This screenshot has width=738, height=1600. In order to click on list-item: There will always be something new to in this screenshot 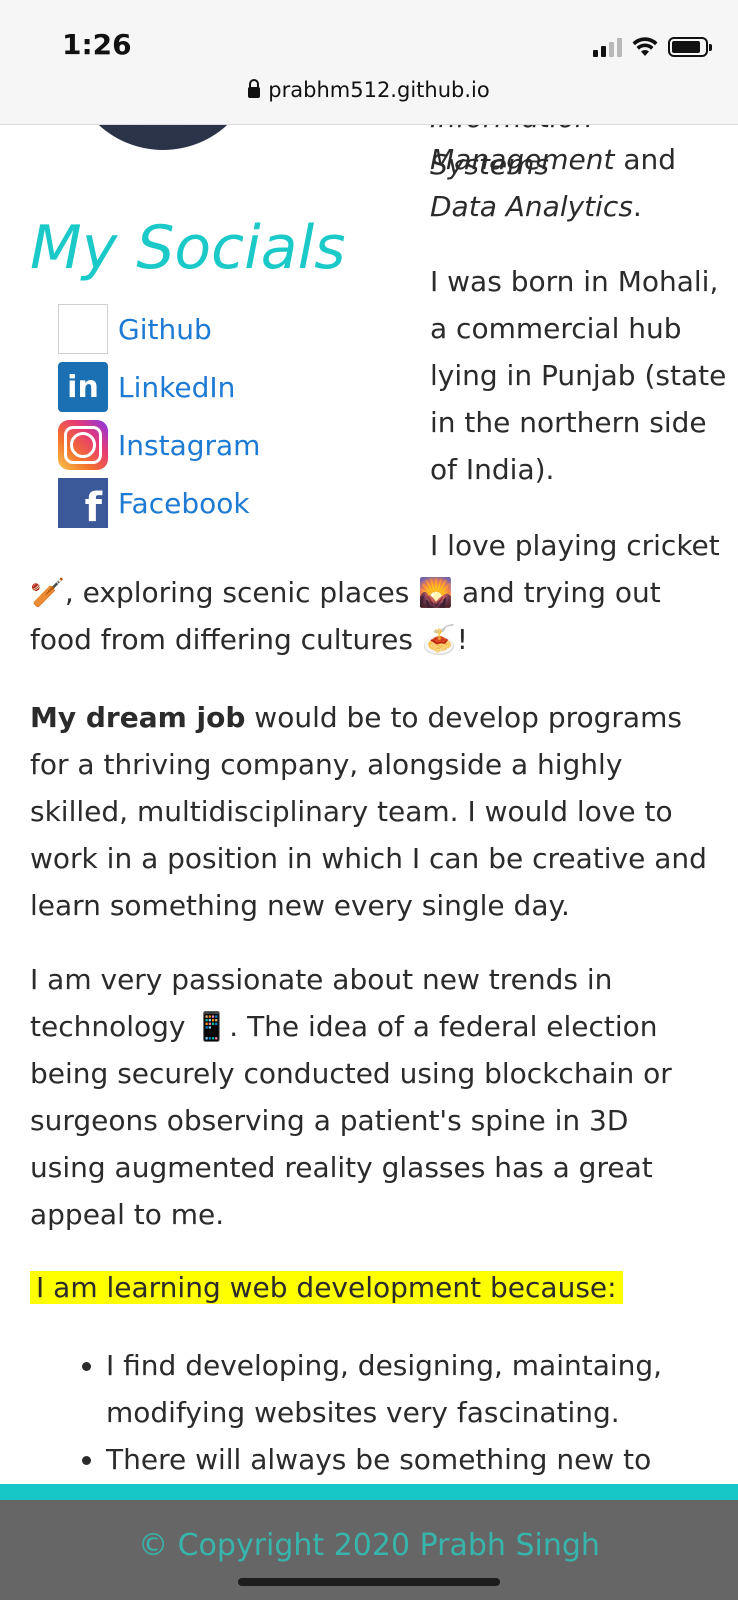, I will do `click(416, 1459)`.